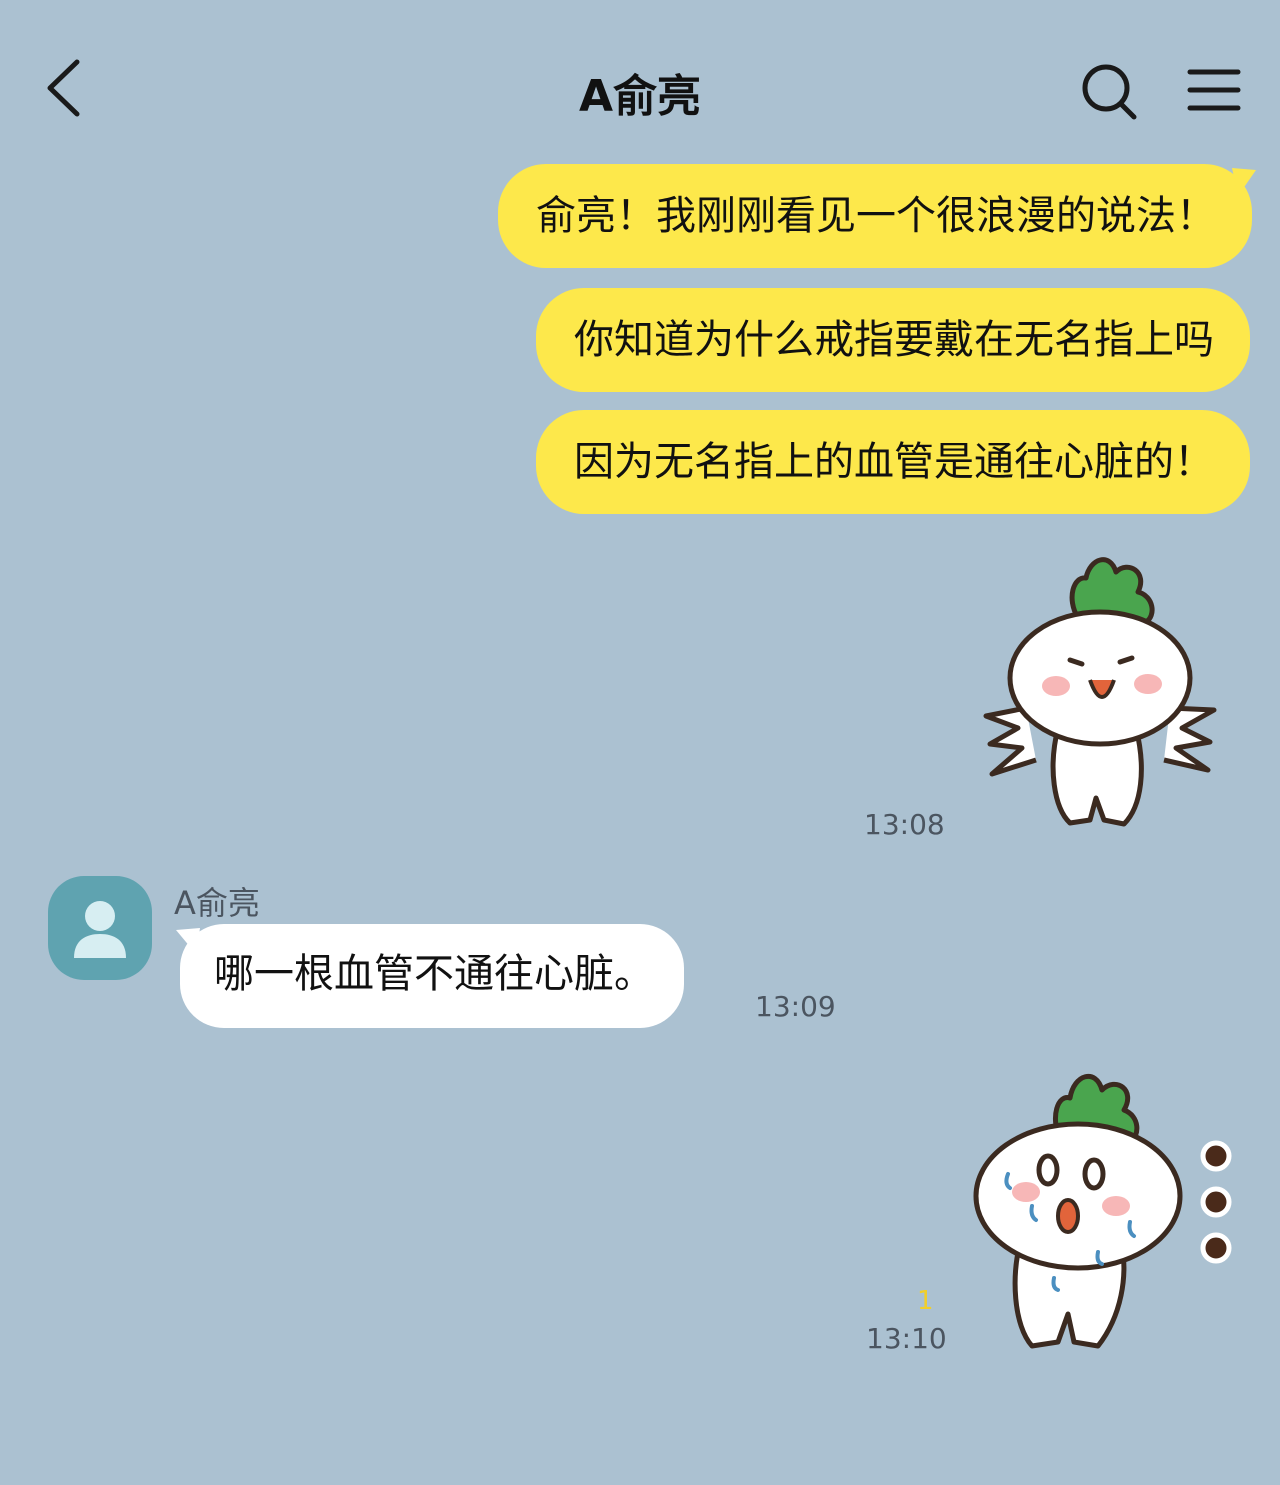 The width and height of the screenshot is (1280, 1485). Describe the element at coordinates (1103, 690) in the screenshot. I see `radish-flapping-arms-sticker` at that location.